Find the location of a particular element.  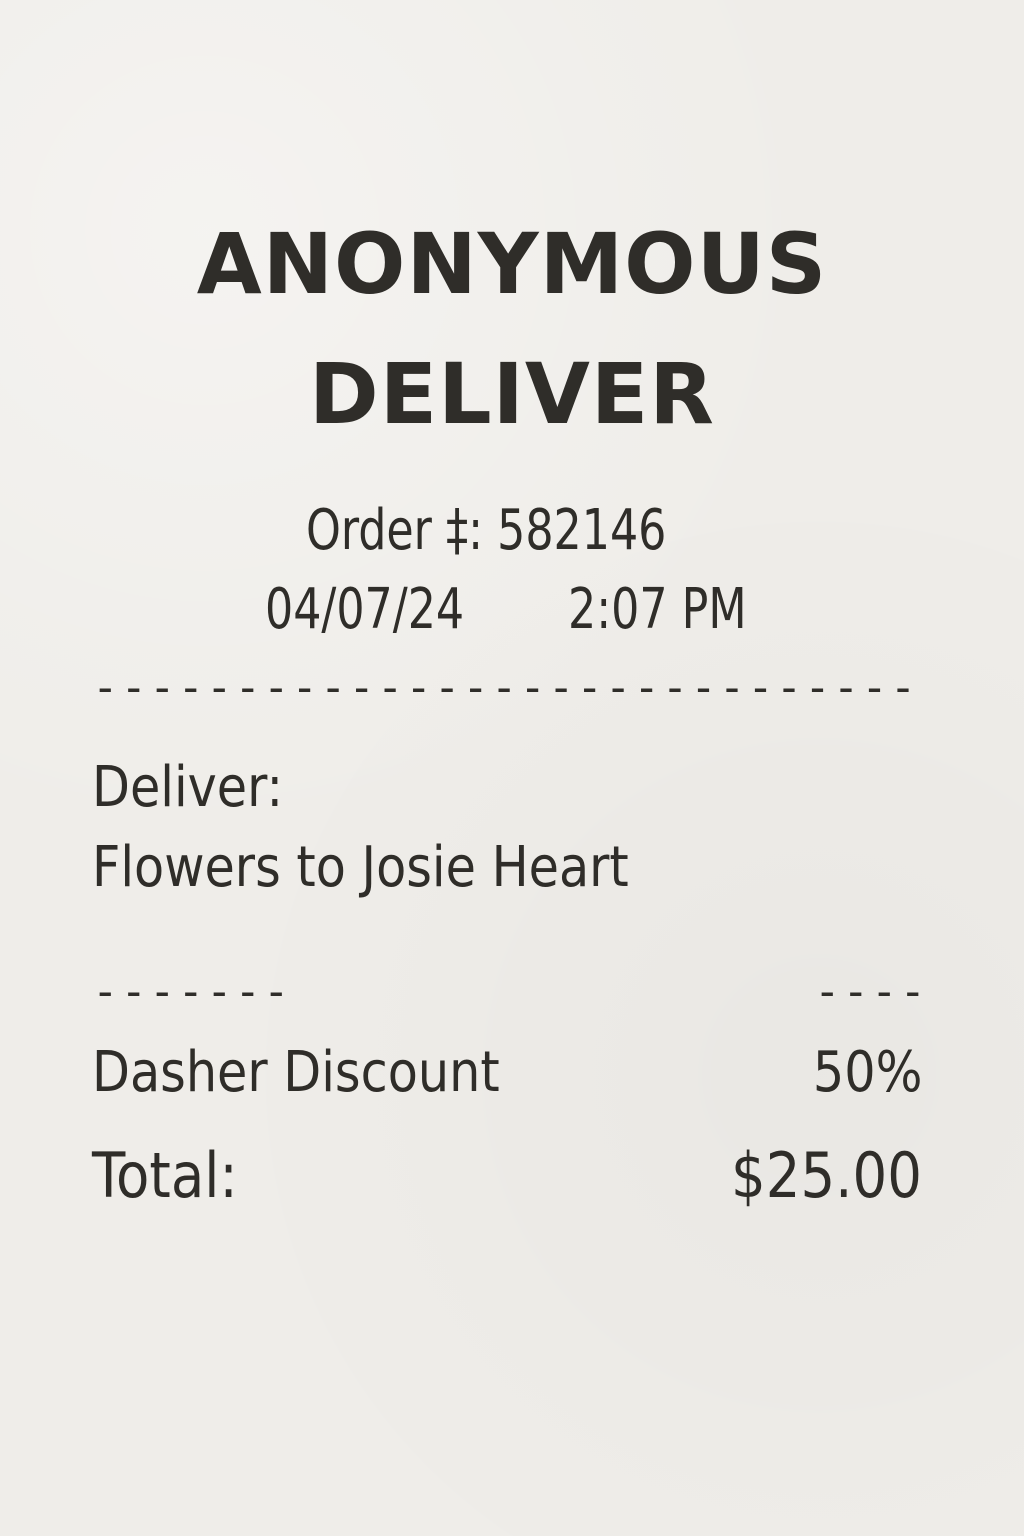

order-time: 2:07 PM is located at coordinates (657, 609).